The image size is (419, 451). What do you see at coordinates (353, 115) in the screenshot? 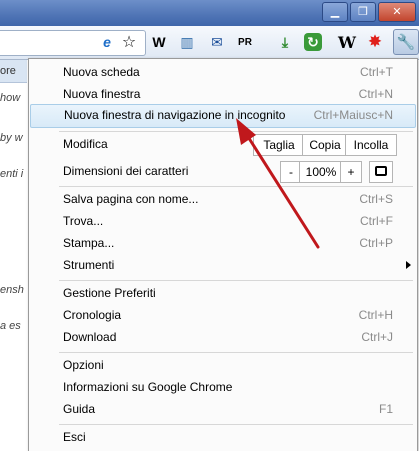
I see `menu-item-shortcut: Ctrl+Maiusc+N` at bounding box center [353, 115].